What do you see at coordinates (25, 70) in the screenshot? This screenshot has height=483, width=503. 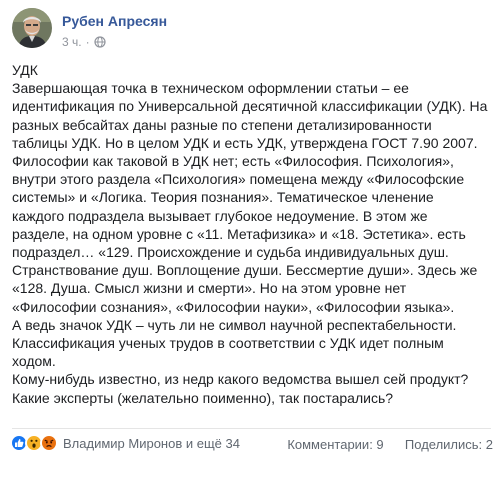 I see `post-text-line: УДК` at bounding box center [25, 70].